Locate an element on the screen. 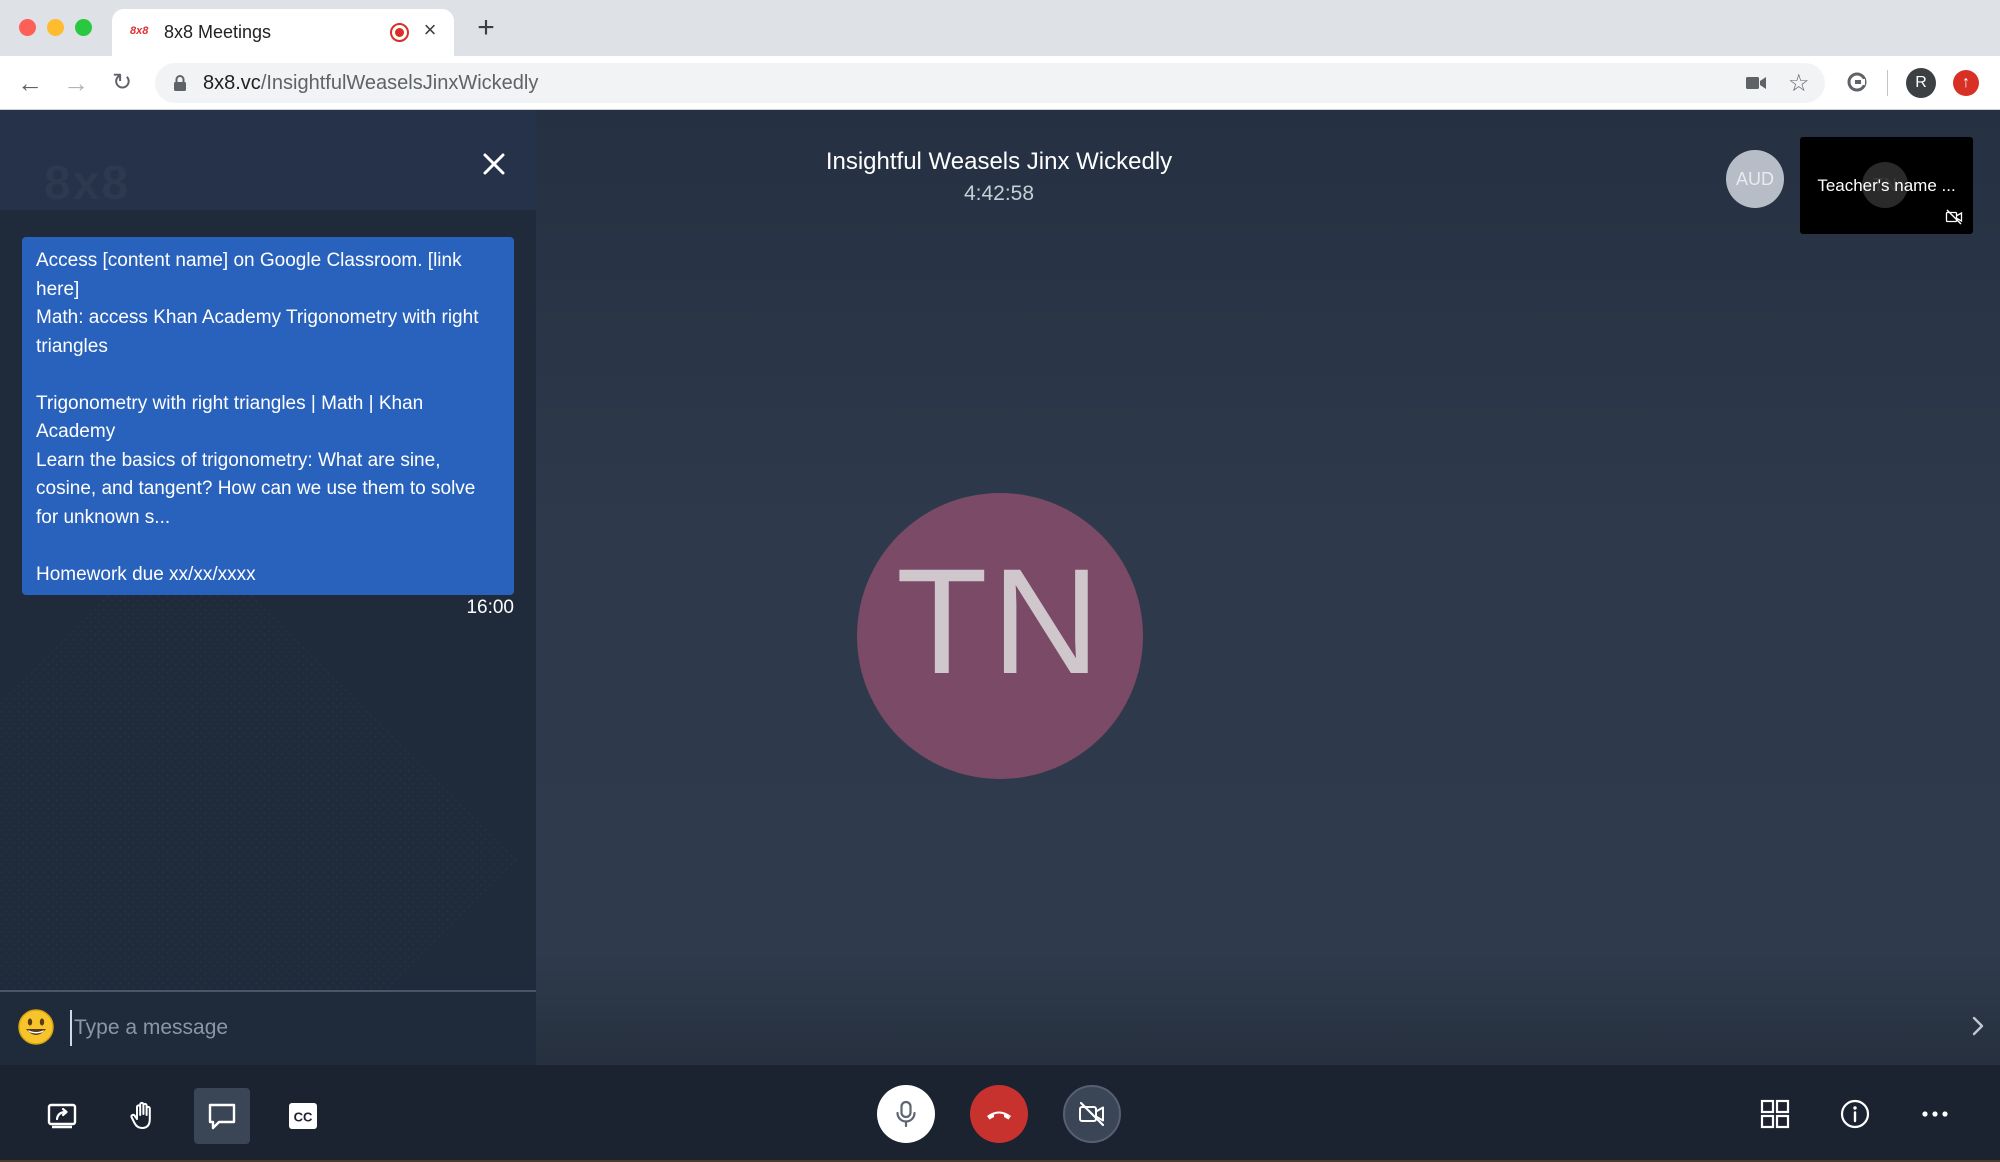 The width and height of the screenshot is (2000, 1162). forward-button: → is located at coordinates (76, 83).